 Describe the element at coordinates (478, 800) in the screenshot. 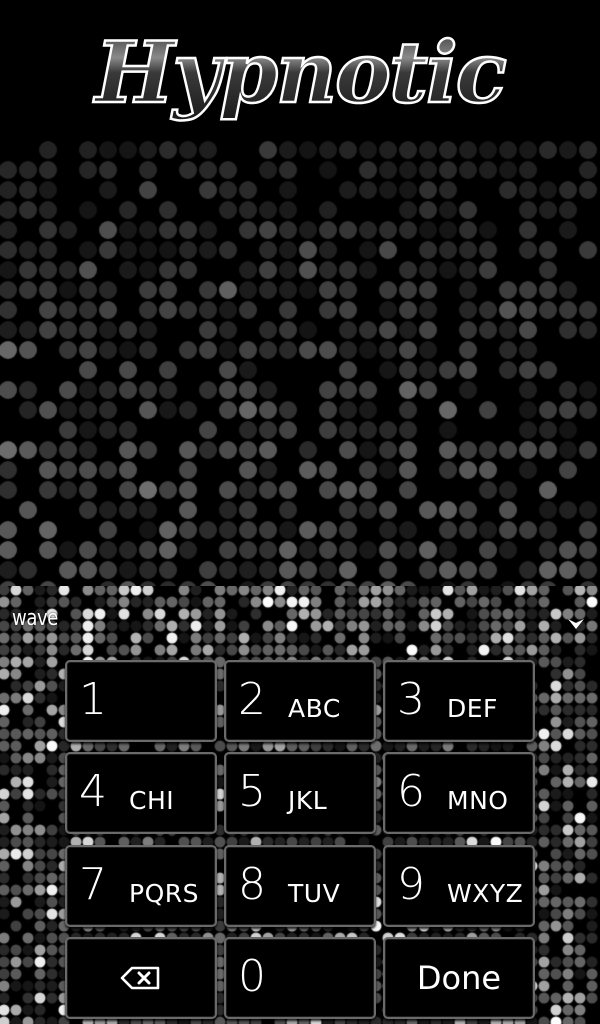

I see `key-letters: MNO` at that location.